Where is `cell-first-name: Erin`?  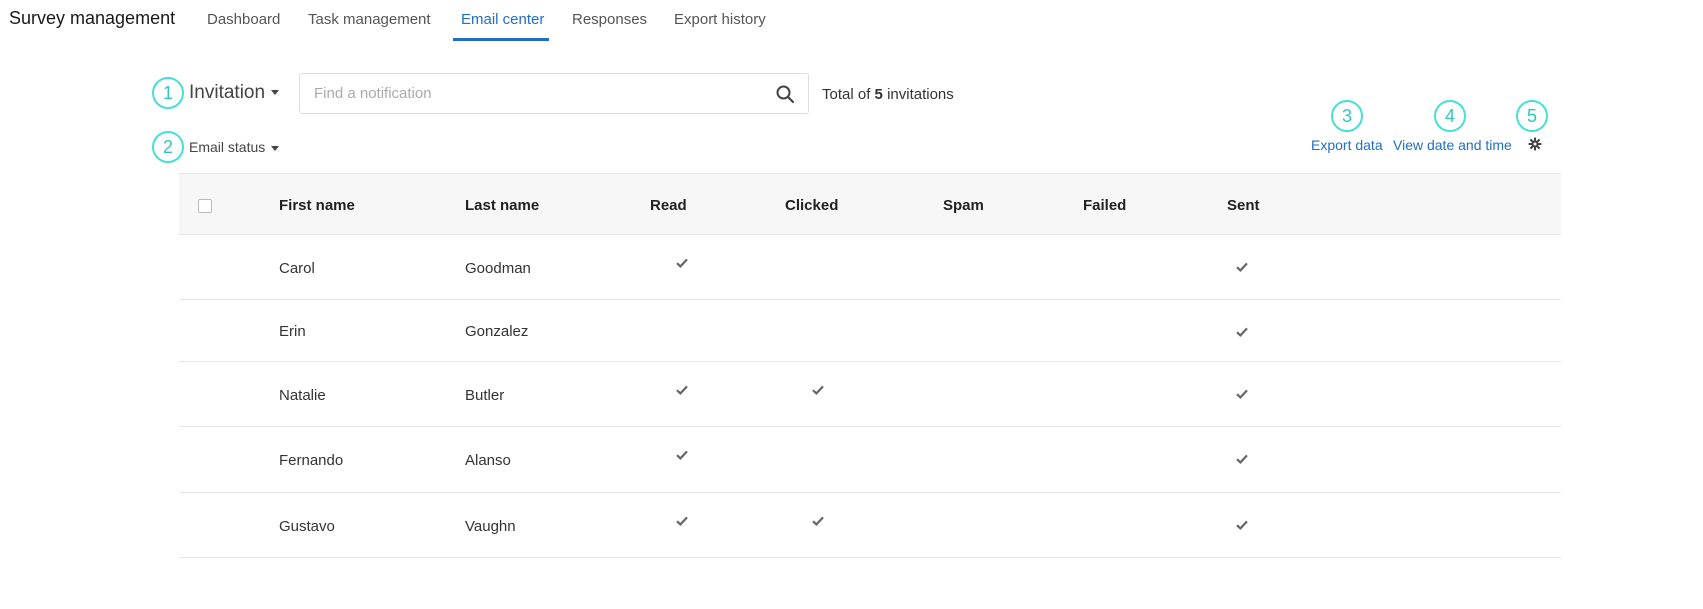
cell-first-name: Erin is located at coordinates (292, 331).